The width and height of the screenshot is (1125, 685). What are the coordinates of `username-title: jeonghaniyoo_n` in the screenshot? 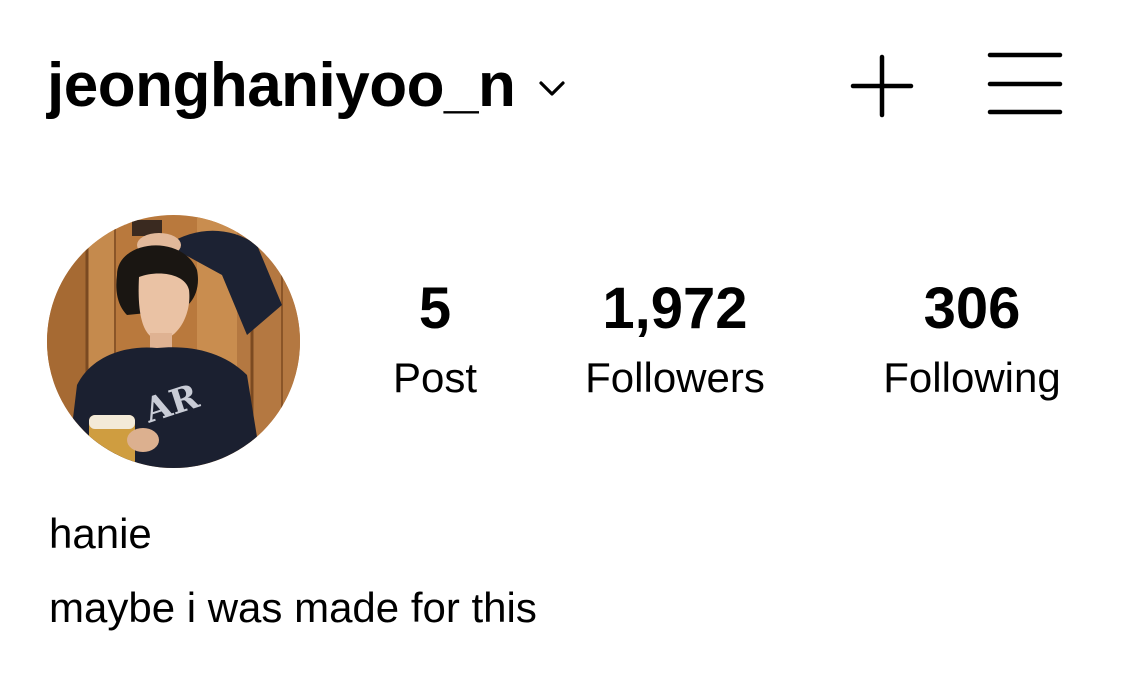 It's located at (281, 85).